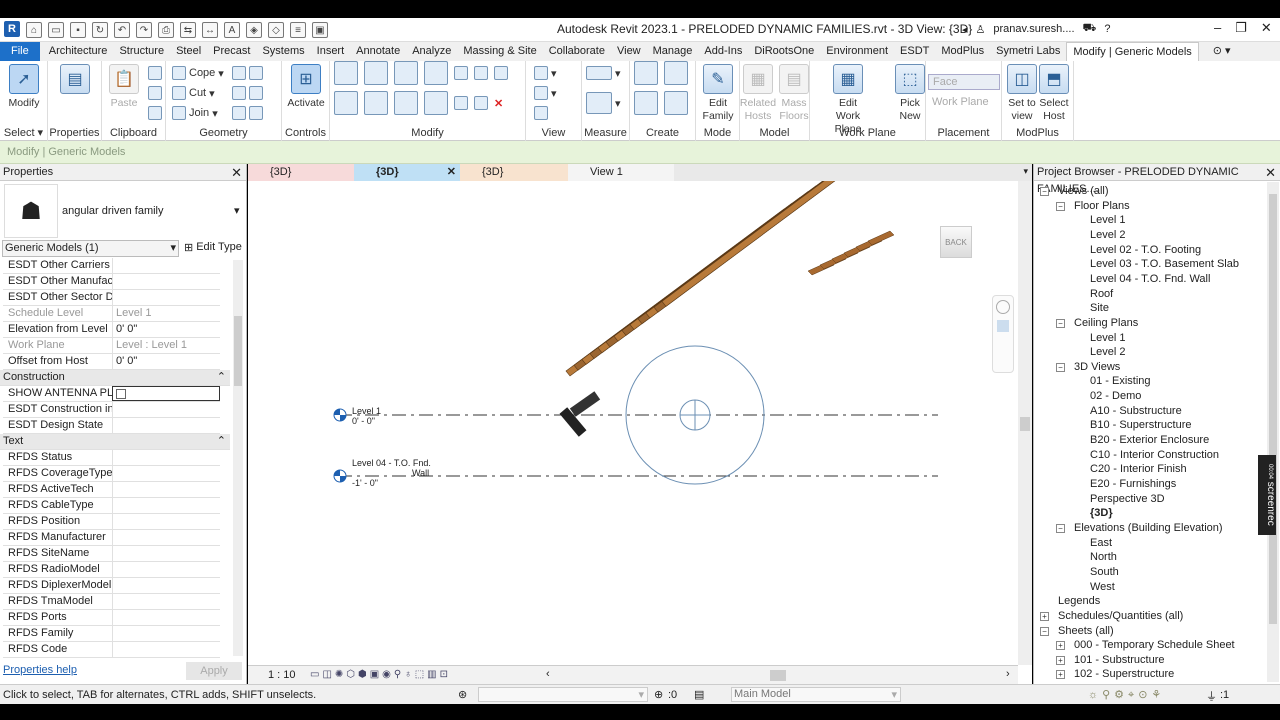 The height and width of the screenshot is (720, 1280). I want to click on level-04-label: Level 04 - T.O. Fnd. Wall -1' - 0", so click(391, 473).